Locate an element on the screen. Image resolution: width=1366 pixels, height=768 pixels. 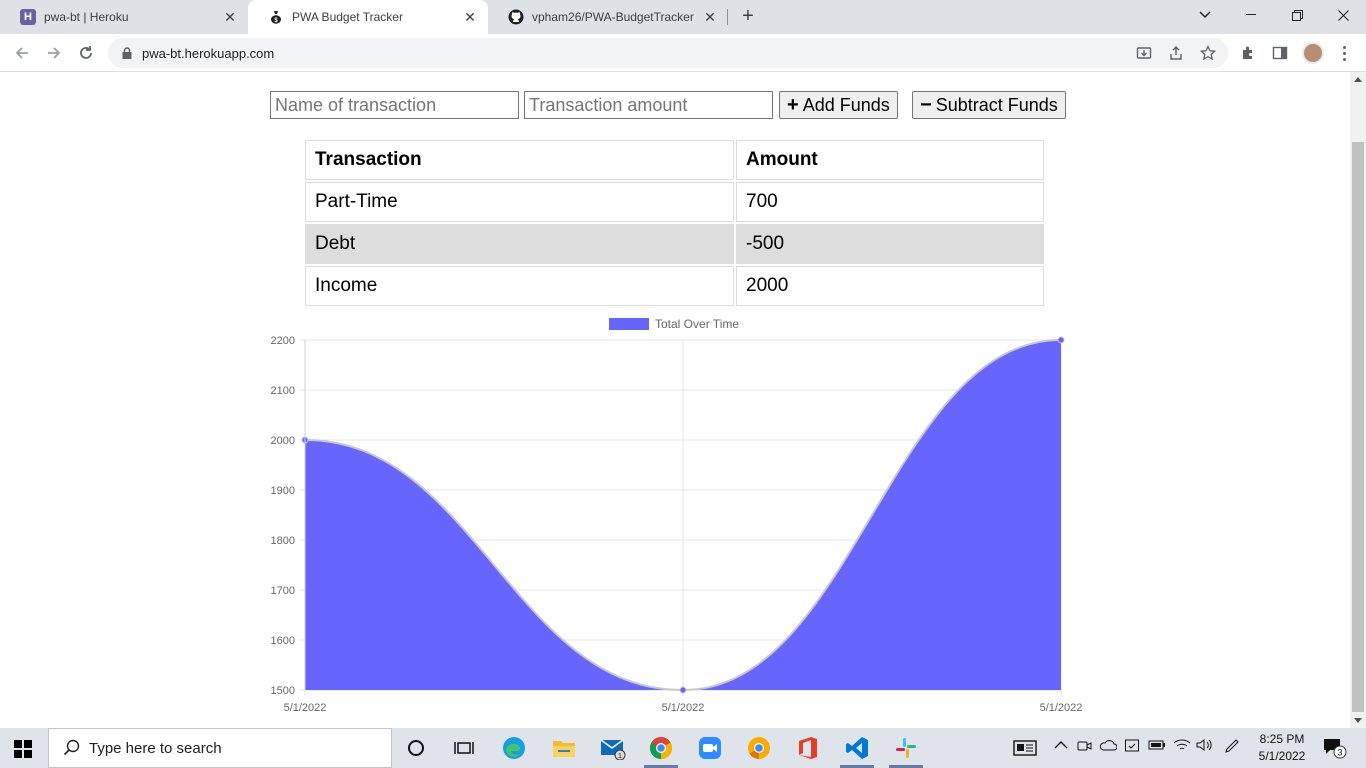
mail-badge-count: 1 is located at coordinates (620, 756).